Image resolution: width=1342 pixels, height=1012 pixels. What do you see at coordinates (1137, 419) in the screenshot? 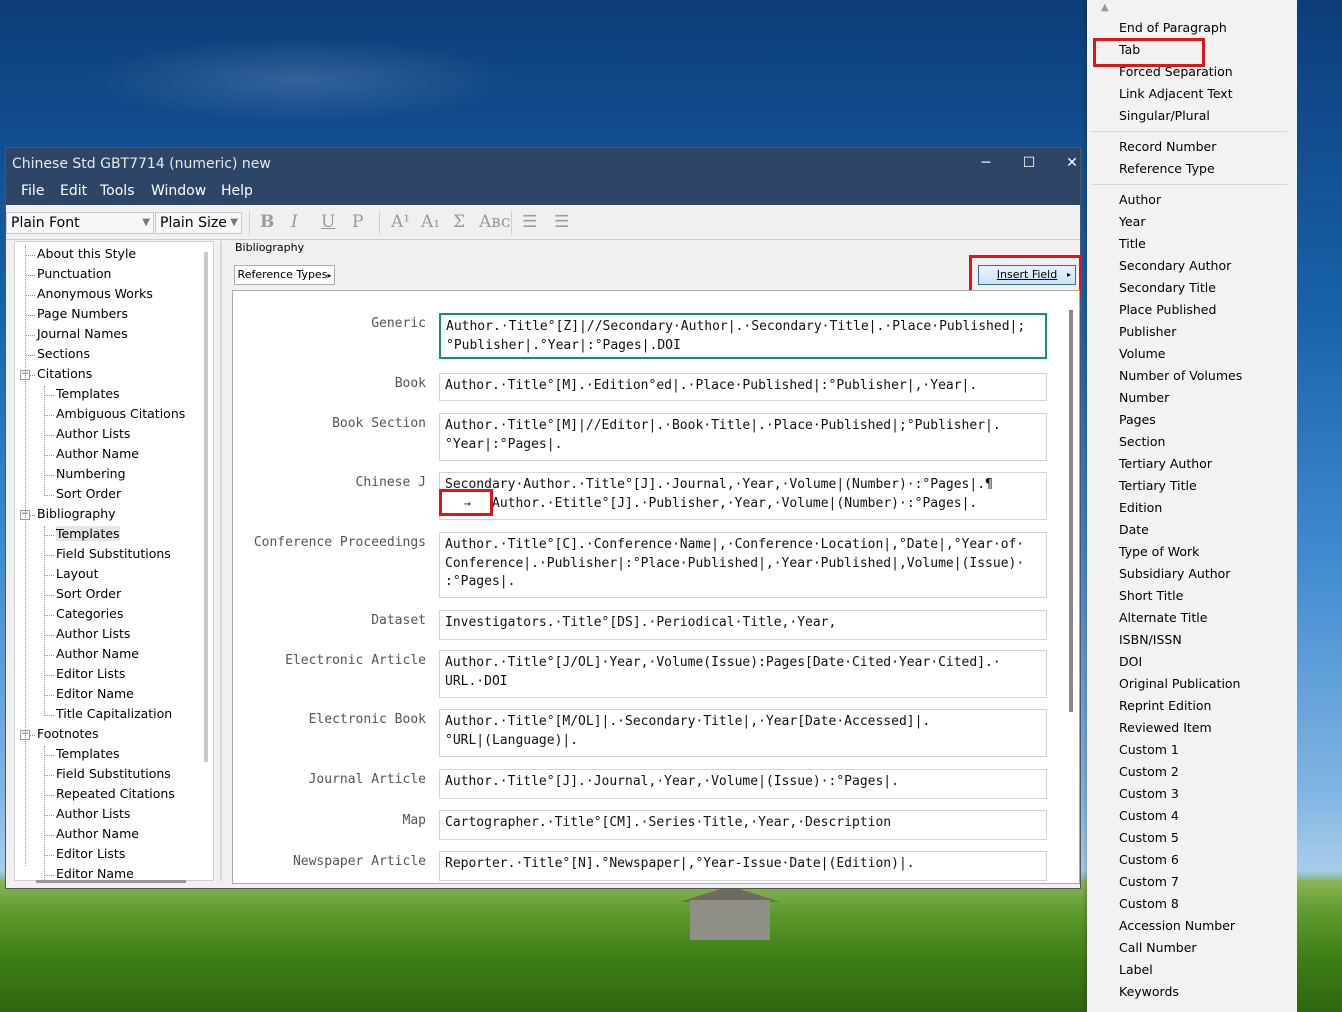
I see `menu-item-pages: Pages` at bounding box center [1137, 419].